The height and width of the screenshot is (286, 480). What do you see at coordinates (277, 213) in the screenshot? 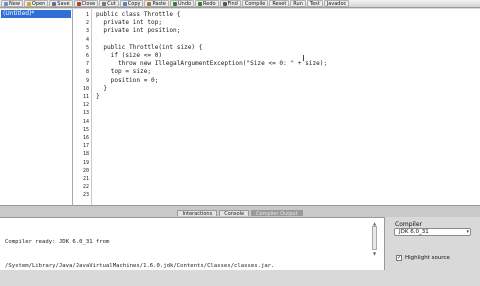
I see `tab-compiler-output: Compiler Output` at bounding box center [277, 213].